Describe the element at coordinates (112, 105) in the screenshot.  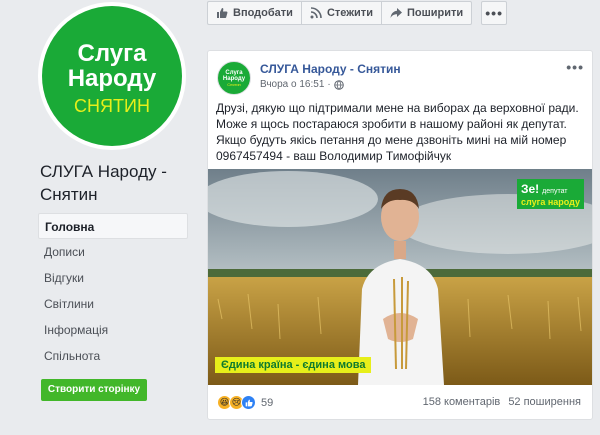
I see `logo-line-3: СНЯТИН` at that location.